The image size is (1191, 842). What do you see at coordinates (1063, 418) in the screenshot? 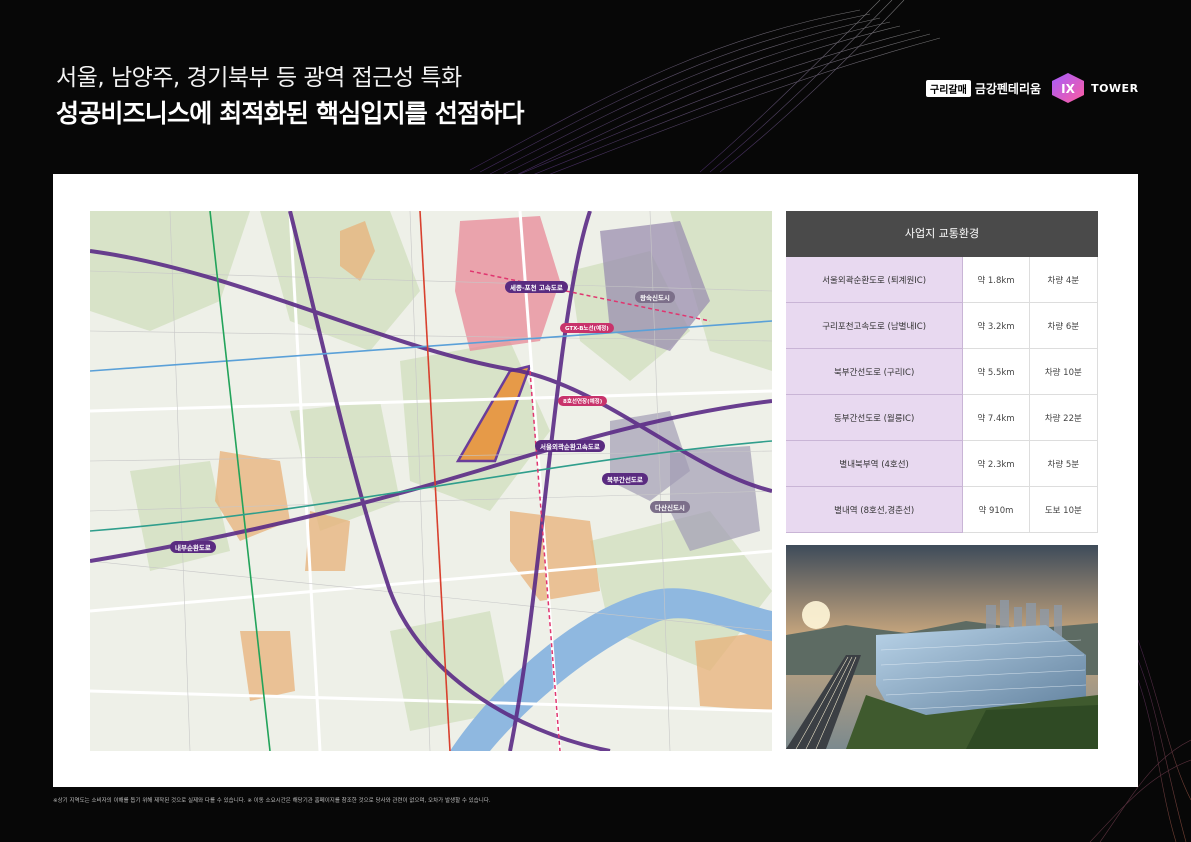
I see `row-time: 차량 22분` at bounding box center [1063, 418].